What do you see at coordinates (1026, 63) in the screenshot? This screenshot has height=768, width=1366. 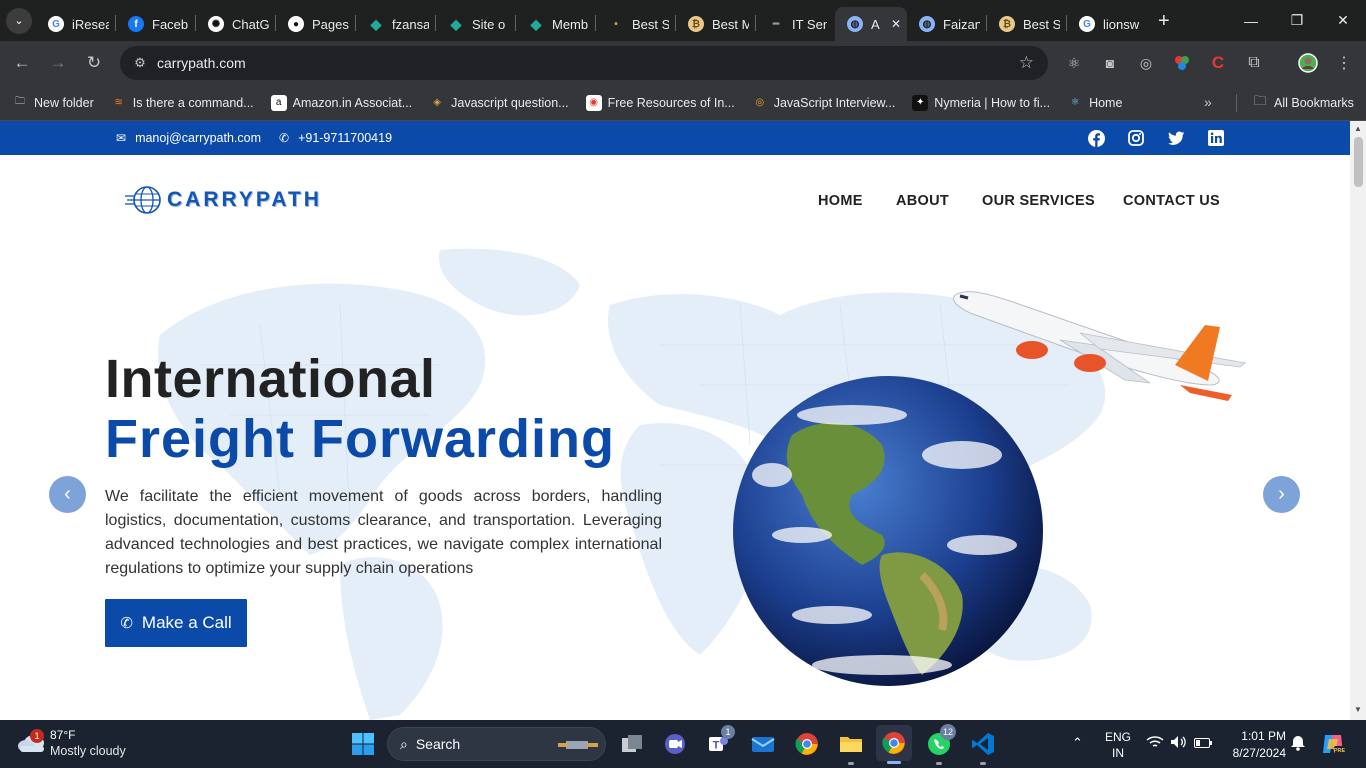 I see `bookmark-star-icon: ☆` at bounding box center [1026, 63].